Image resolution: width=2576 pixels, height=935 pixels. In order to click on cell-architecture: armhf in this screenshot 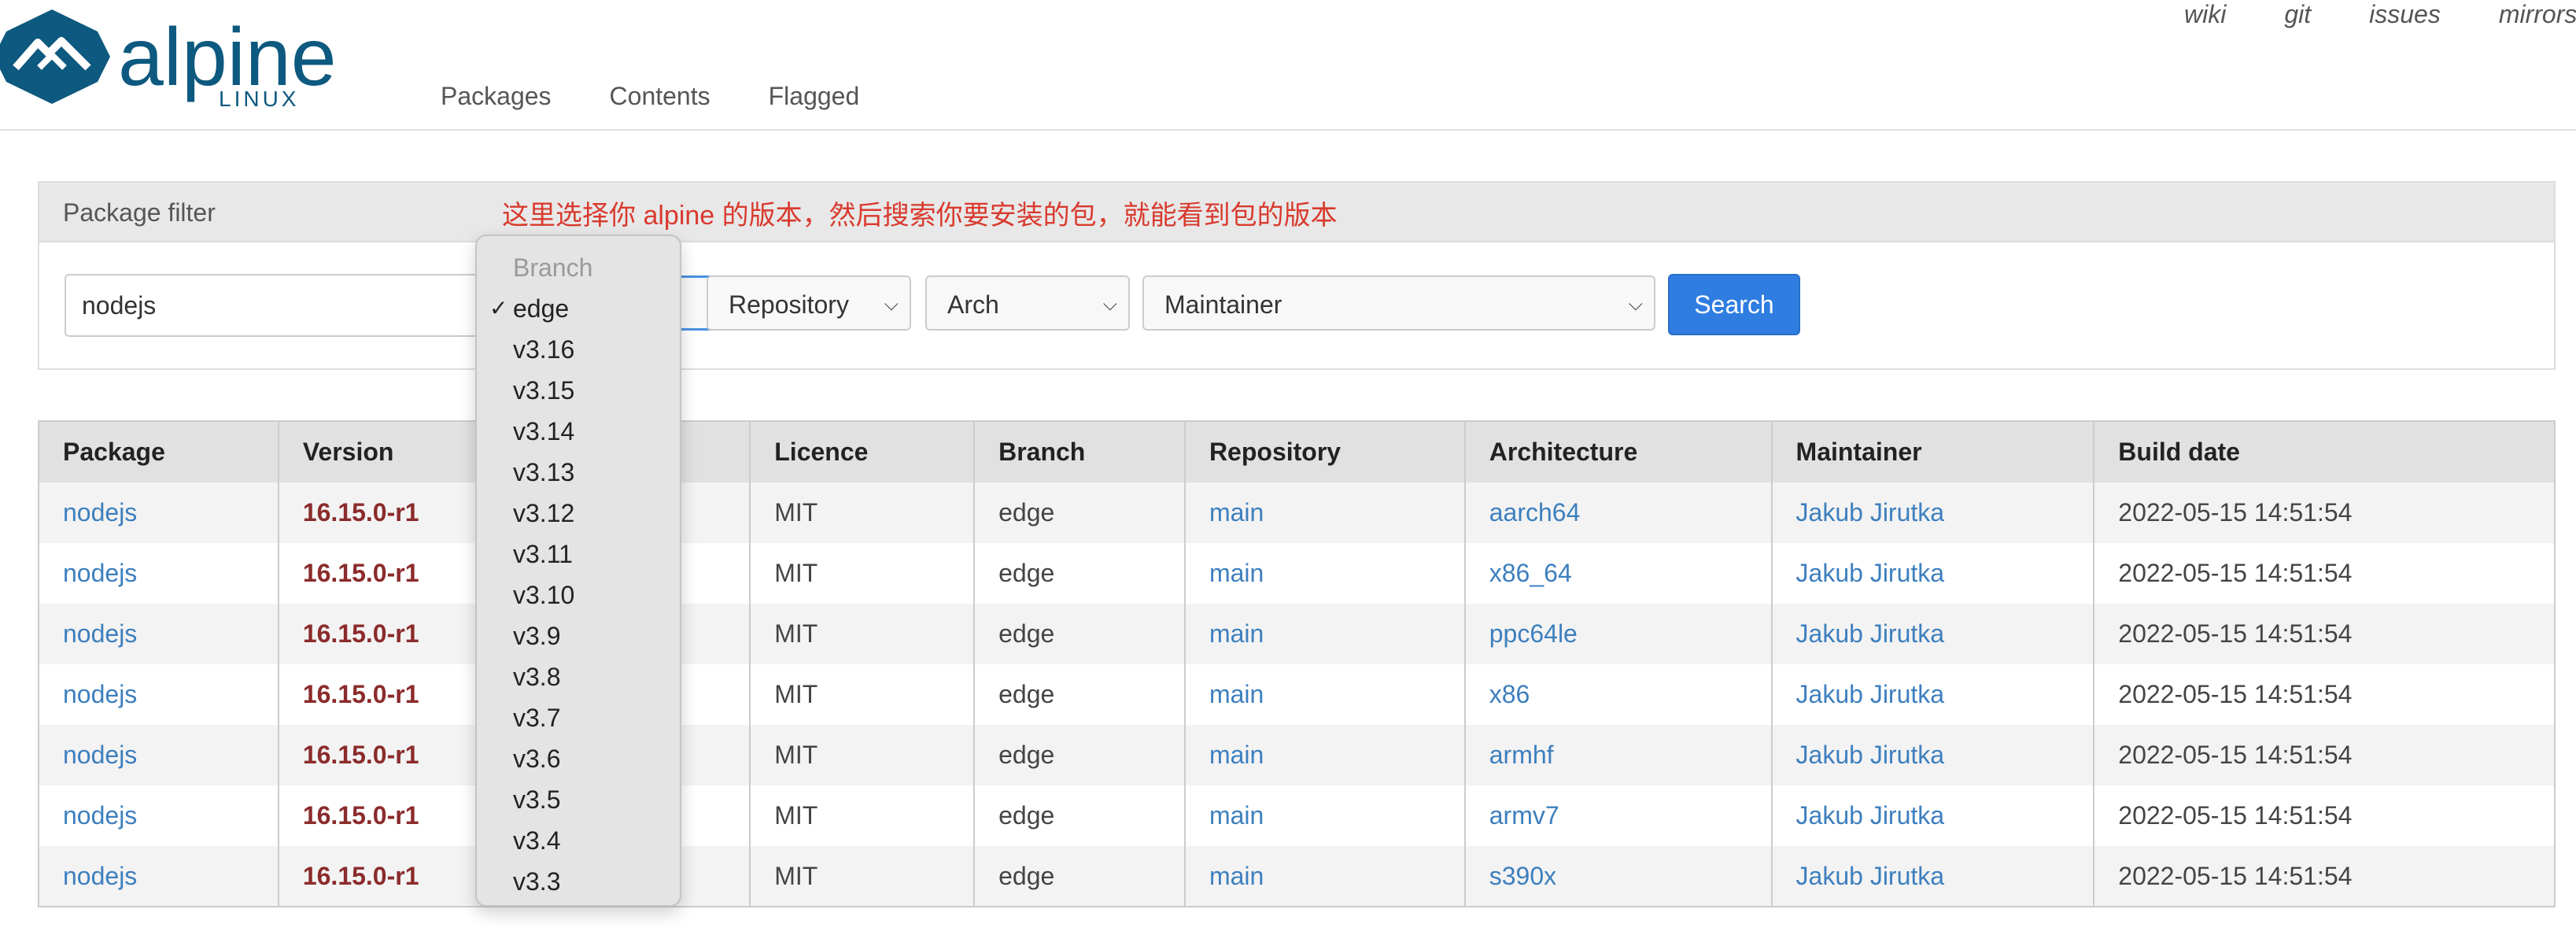, I will do `click(1618, 755)`.